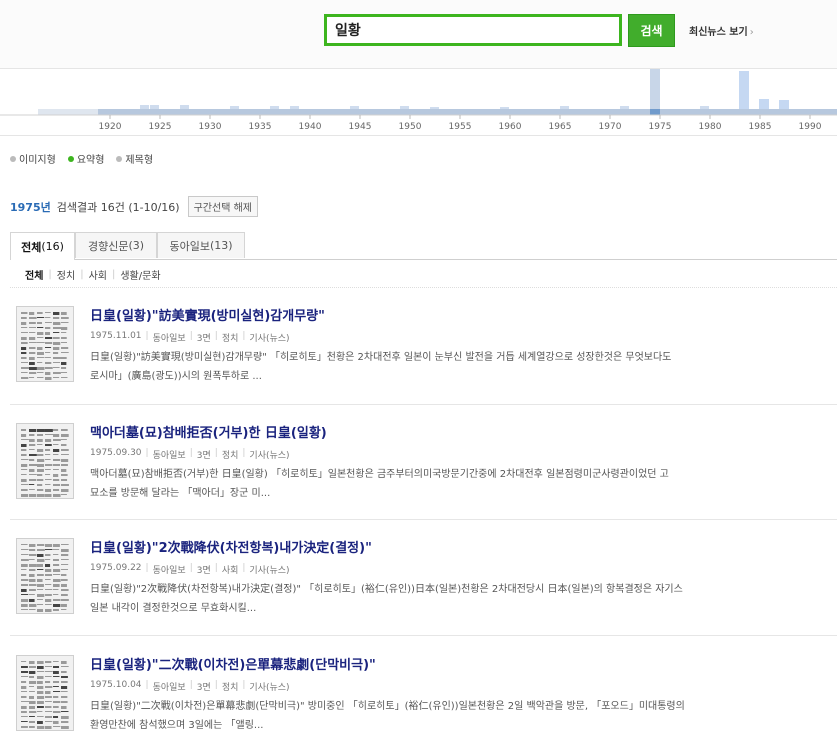 The height and width of the screenshot is (751, 837). I want to click on result-date: 1975.09.30, so click(116, 453).